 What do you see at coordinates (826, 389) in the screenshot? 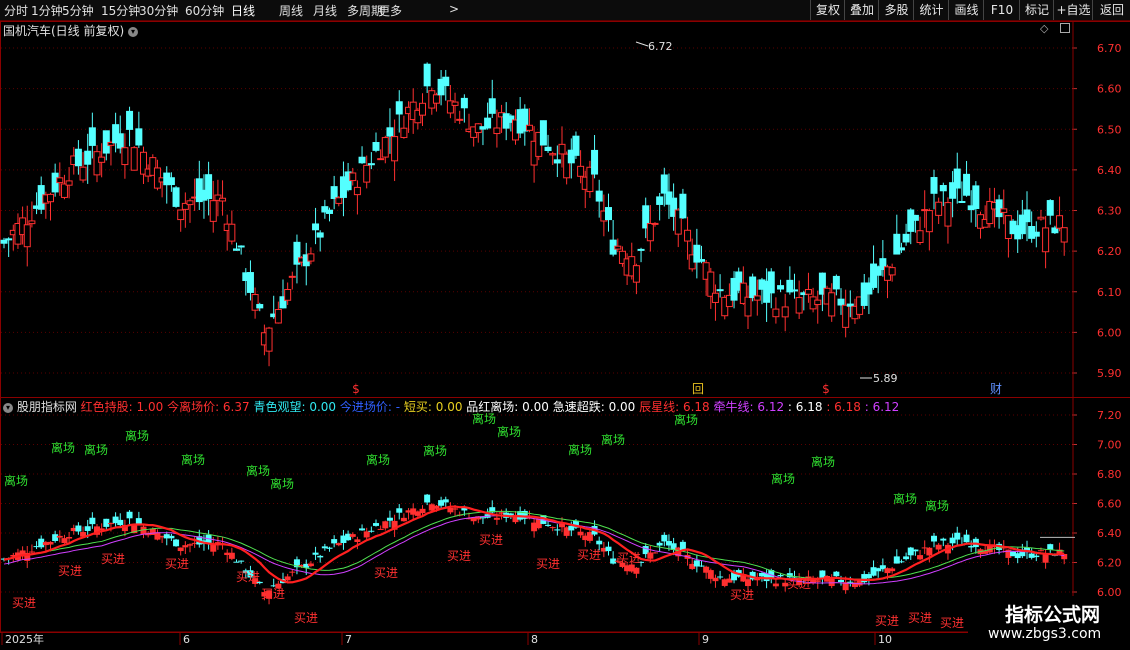
I see `event-marker-icon: $` at bounding box center [826, 389].